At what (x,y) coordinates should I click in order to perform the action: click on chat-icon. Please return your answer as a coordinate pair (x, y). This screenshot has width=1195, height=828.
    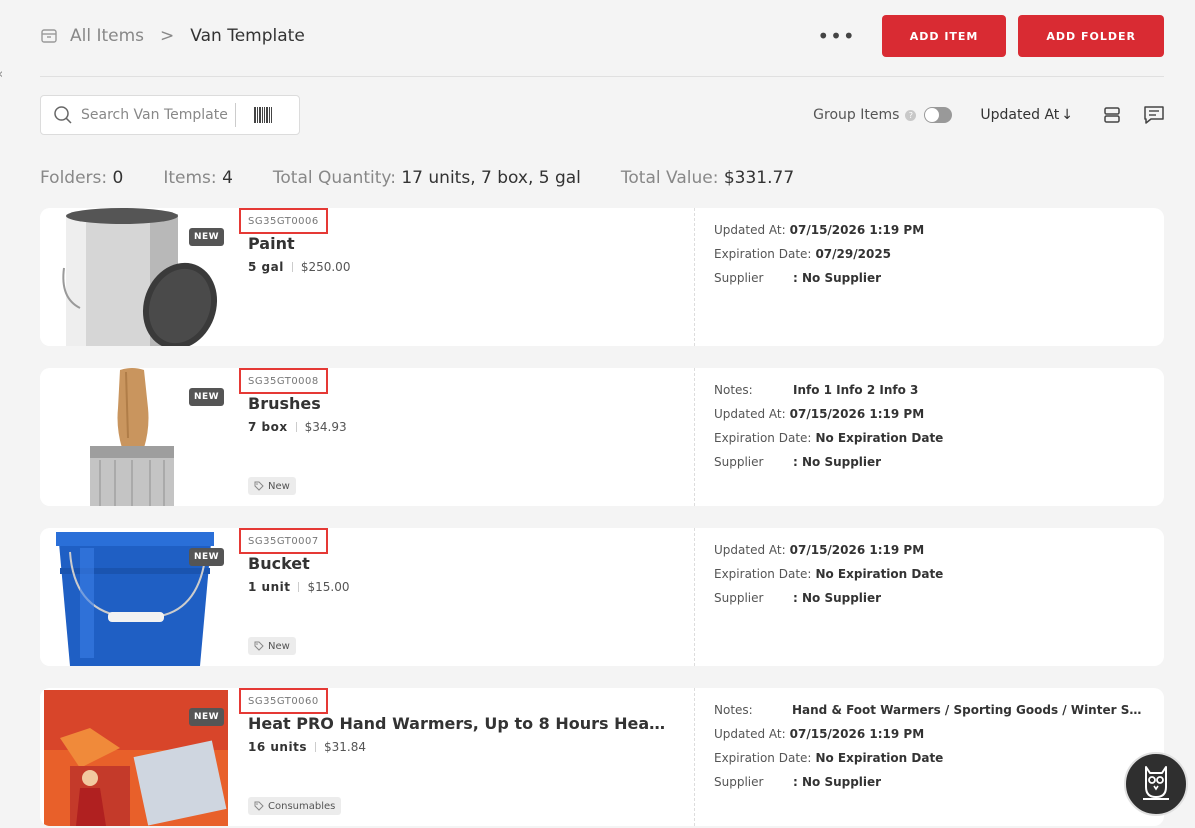
    Looking at the image, I should click on (1154, 115).